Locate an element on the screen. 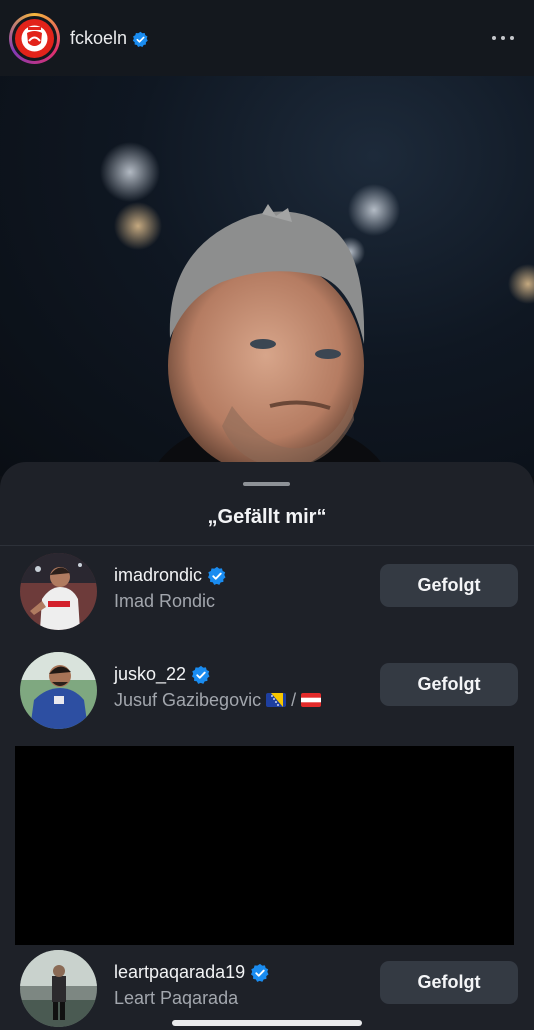 This screenshot has width=534, height=1030. club-logo-icon is located at coordinates (34, 38).